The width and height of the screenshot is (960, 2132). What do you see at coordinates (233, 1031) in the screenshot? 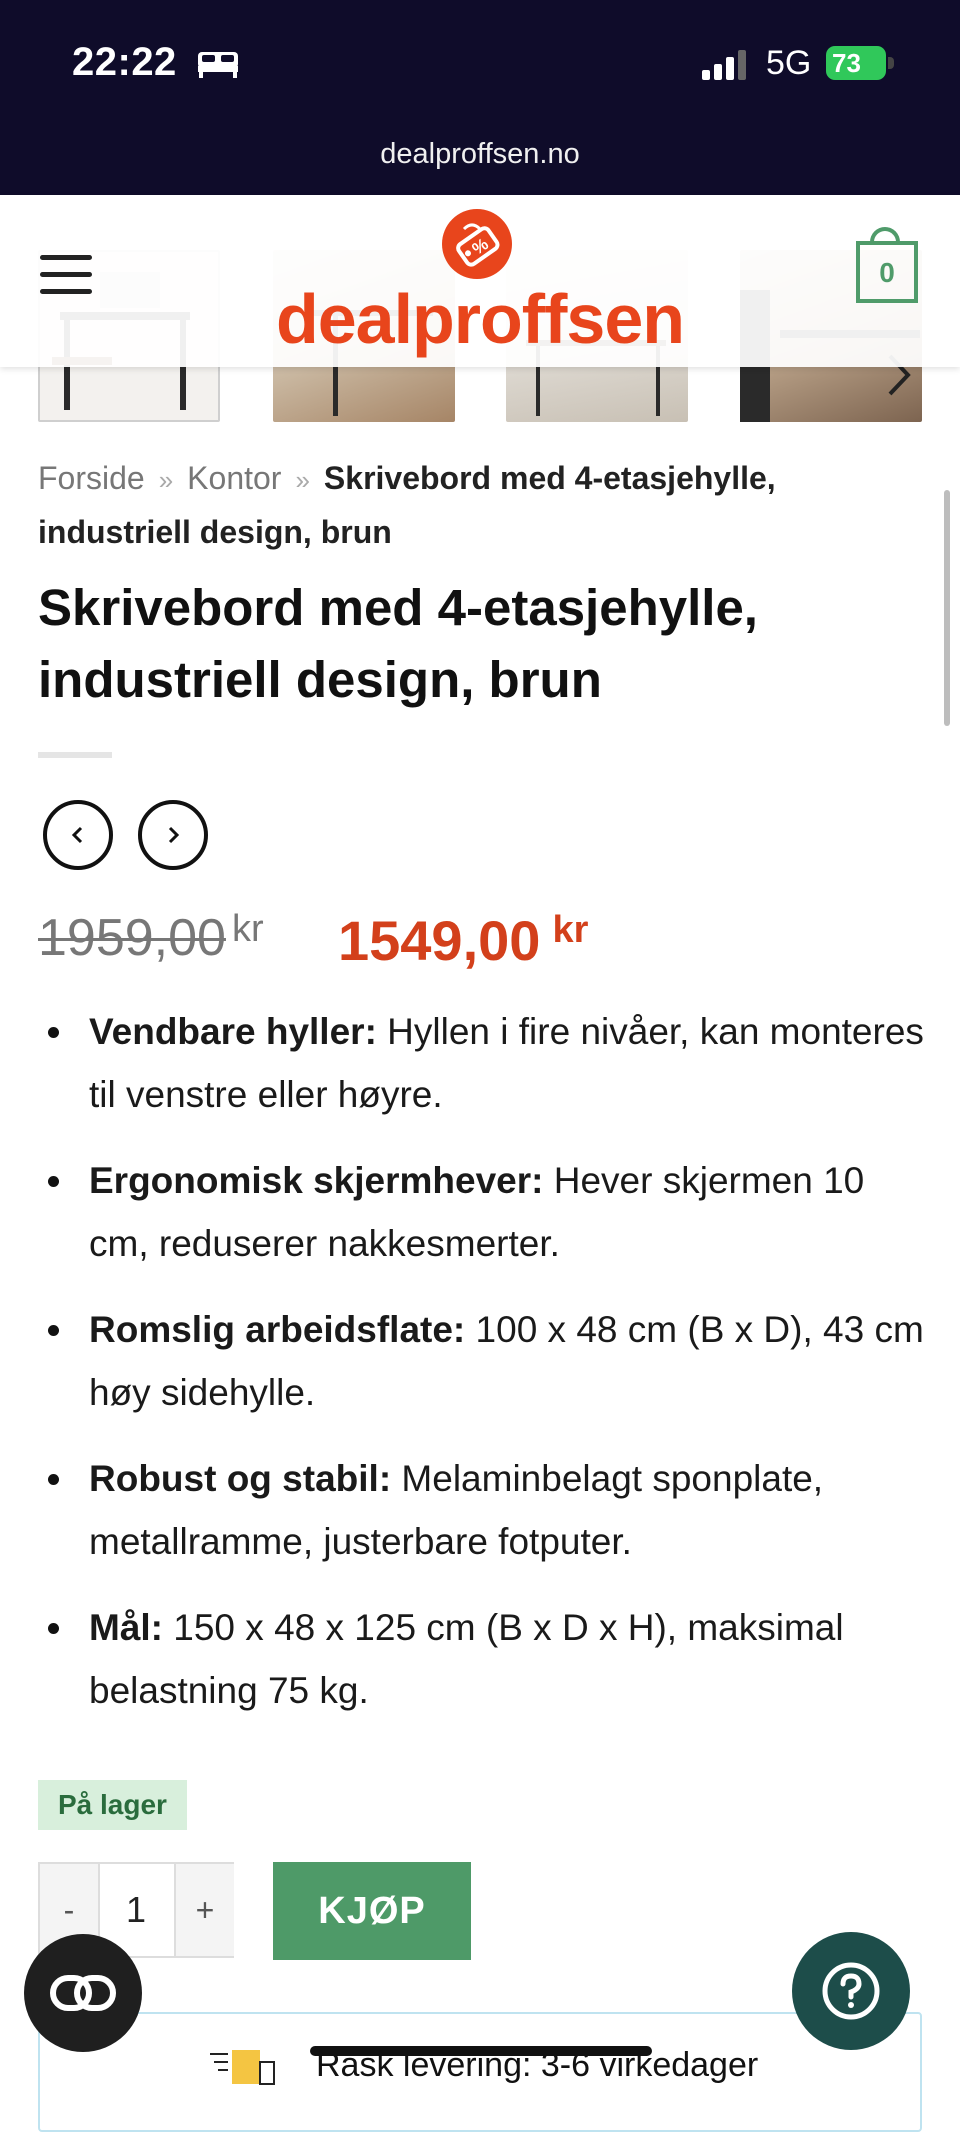
I see `feature-label: Vendbare hyller:` at bounding box center [233, 1031].